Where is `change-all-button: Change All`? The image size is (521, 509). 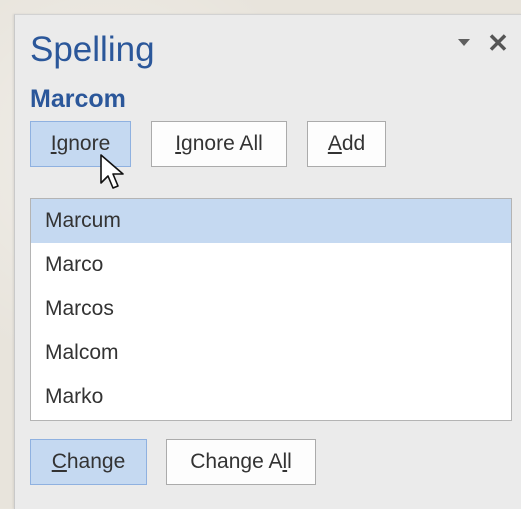 change-all-button: Change All is located at coordinates (241, 462).